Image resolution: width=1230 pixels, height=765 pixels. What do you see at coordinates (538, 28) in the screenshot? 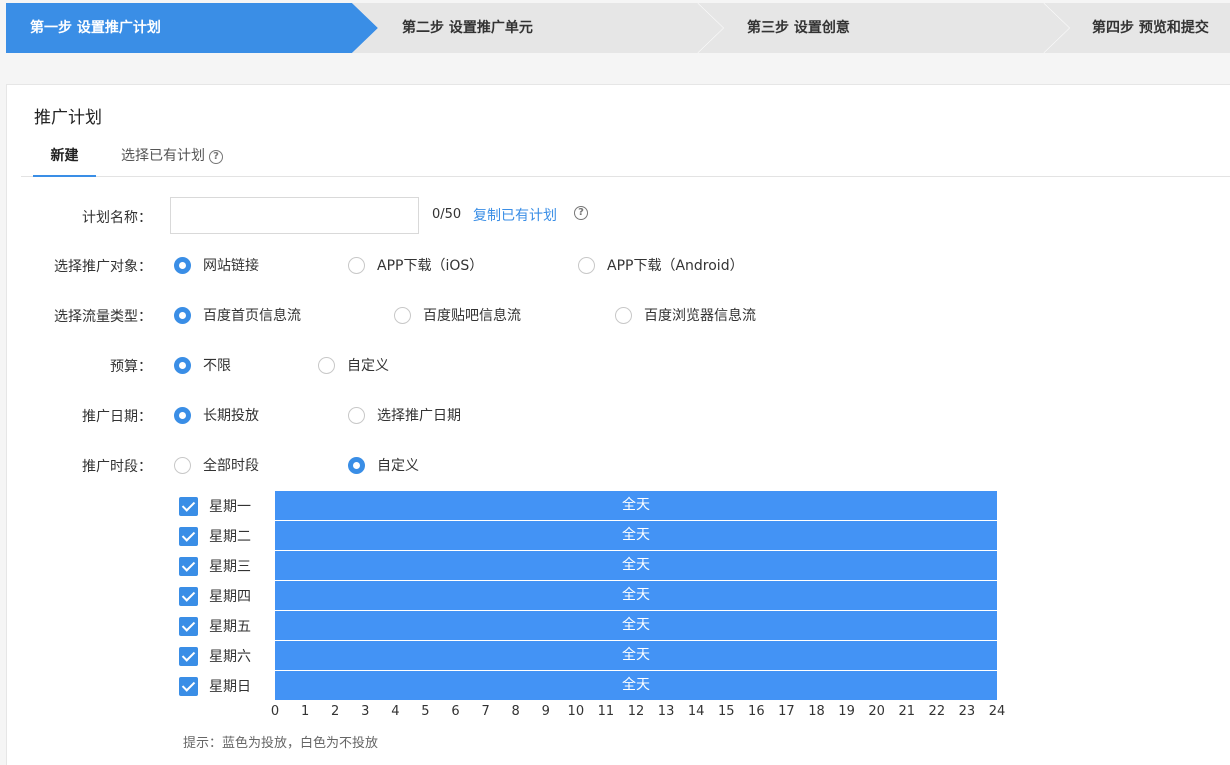
I see `step-2: 第二步 设置推广单元` at bounding box center [538, 28].